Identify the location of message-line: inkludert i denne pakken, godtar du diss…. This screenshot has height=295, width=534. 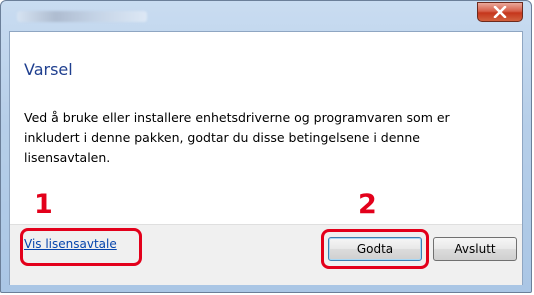
(222, 137).